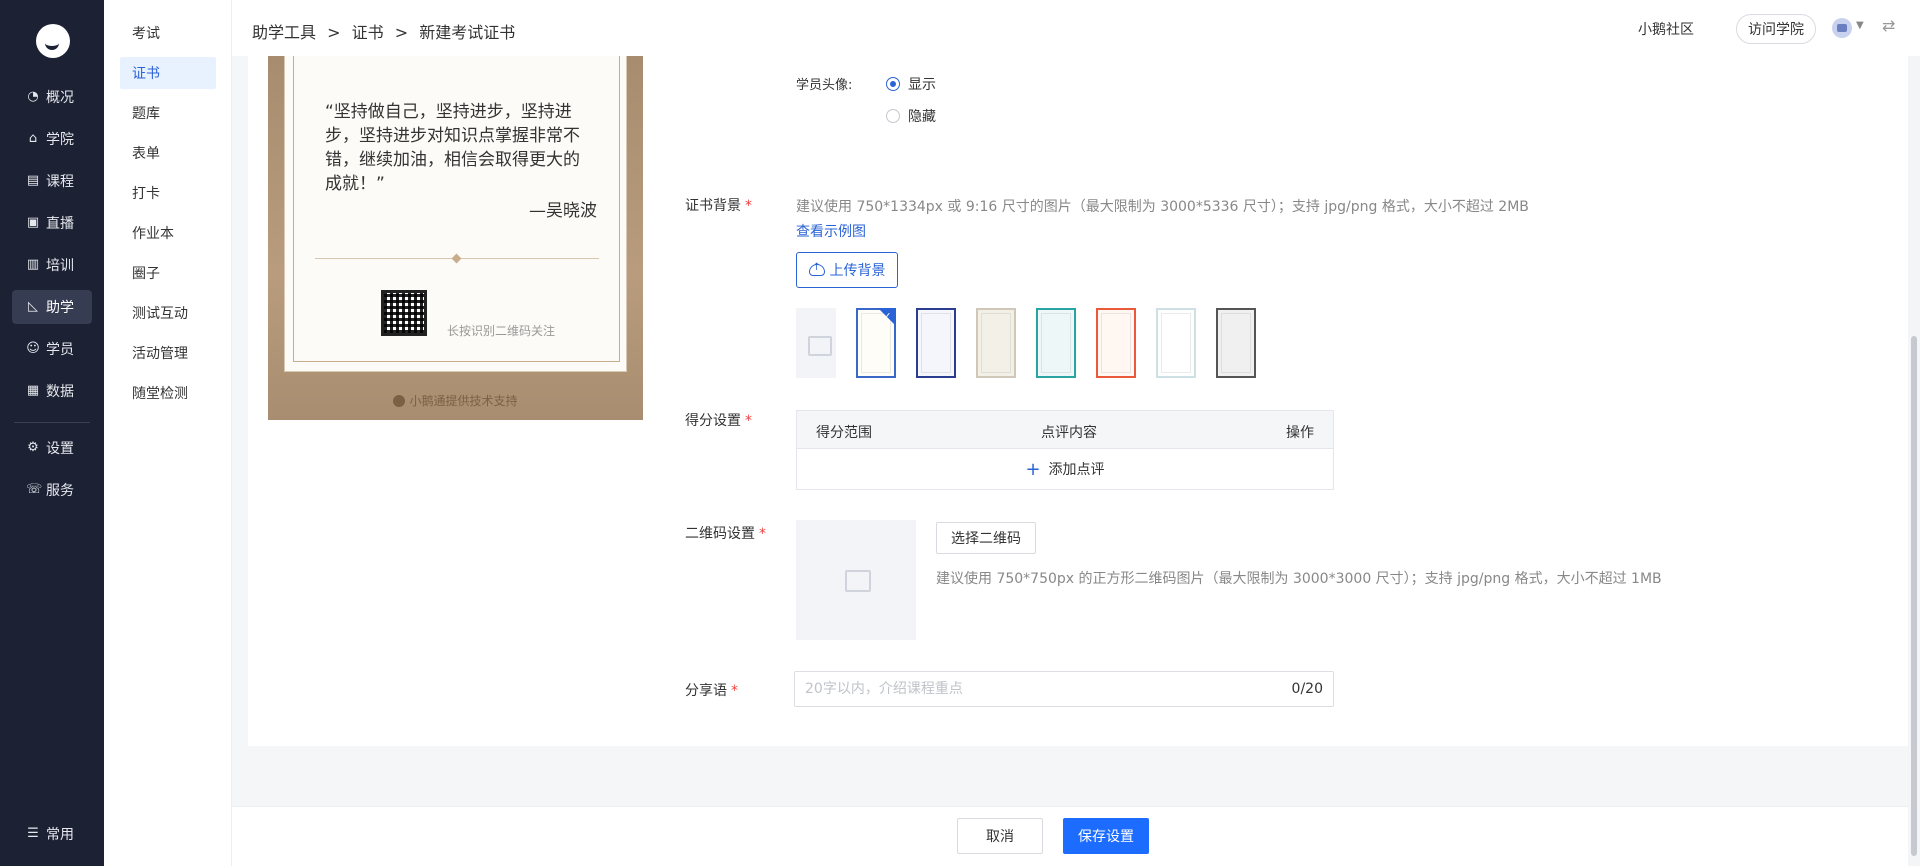 The width and height of the screenshot is (1920, 866). What do you see at coordinates (893, 84) in the screenshot?
I see `radio-checked-icon` at bounding box center [893, 84].